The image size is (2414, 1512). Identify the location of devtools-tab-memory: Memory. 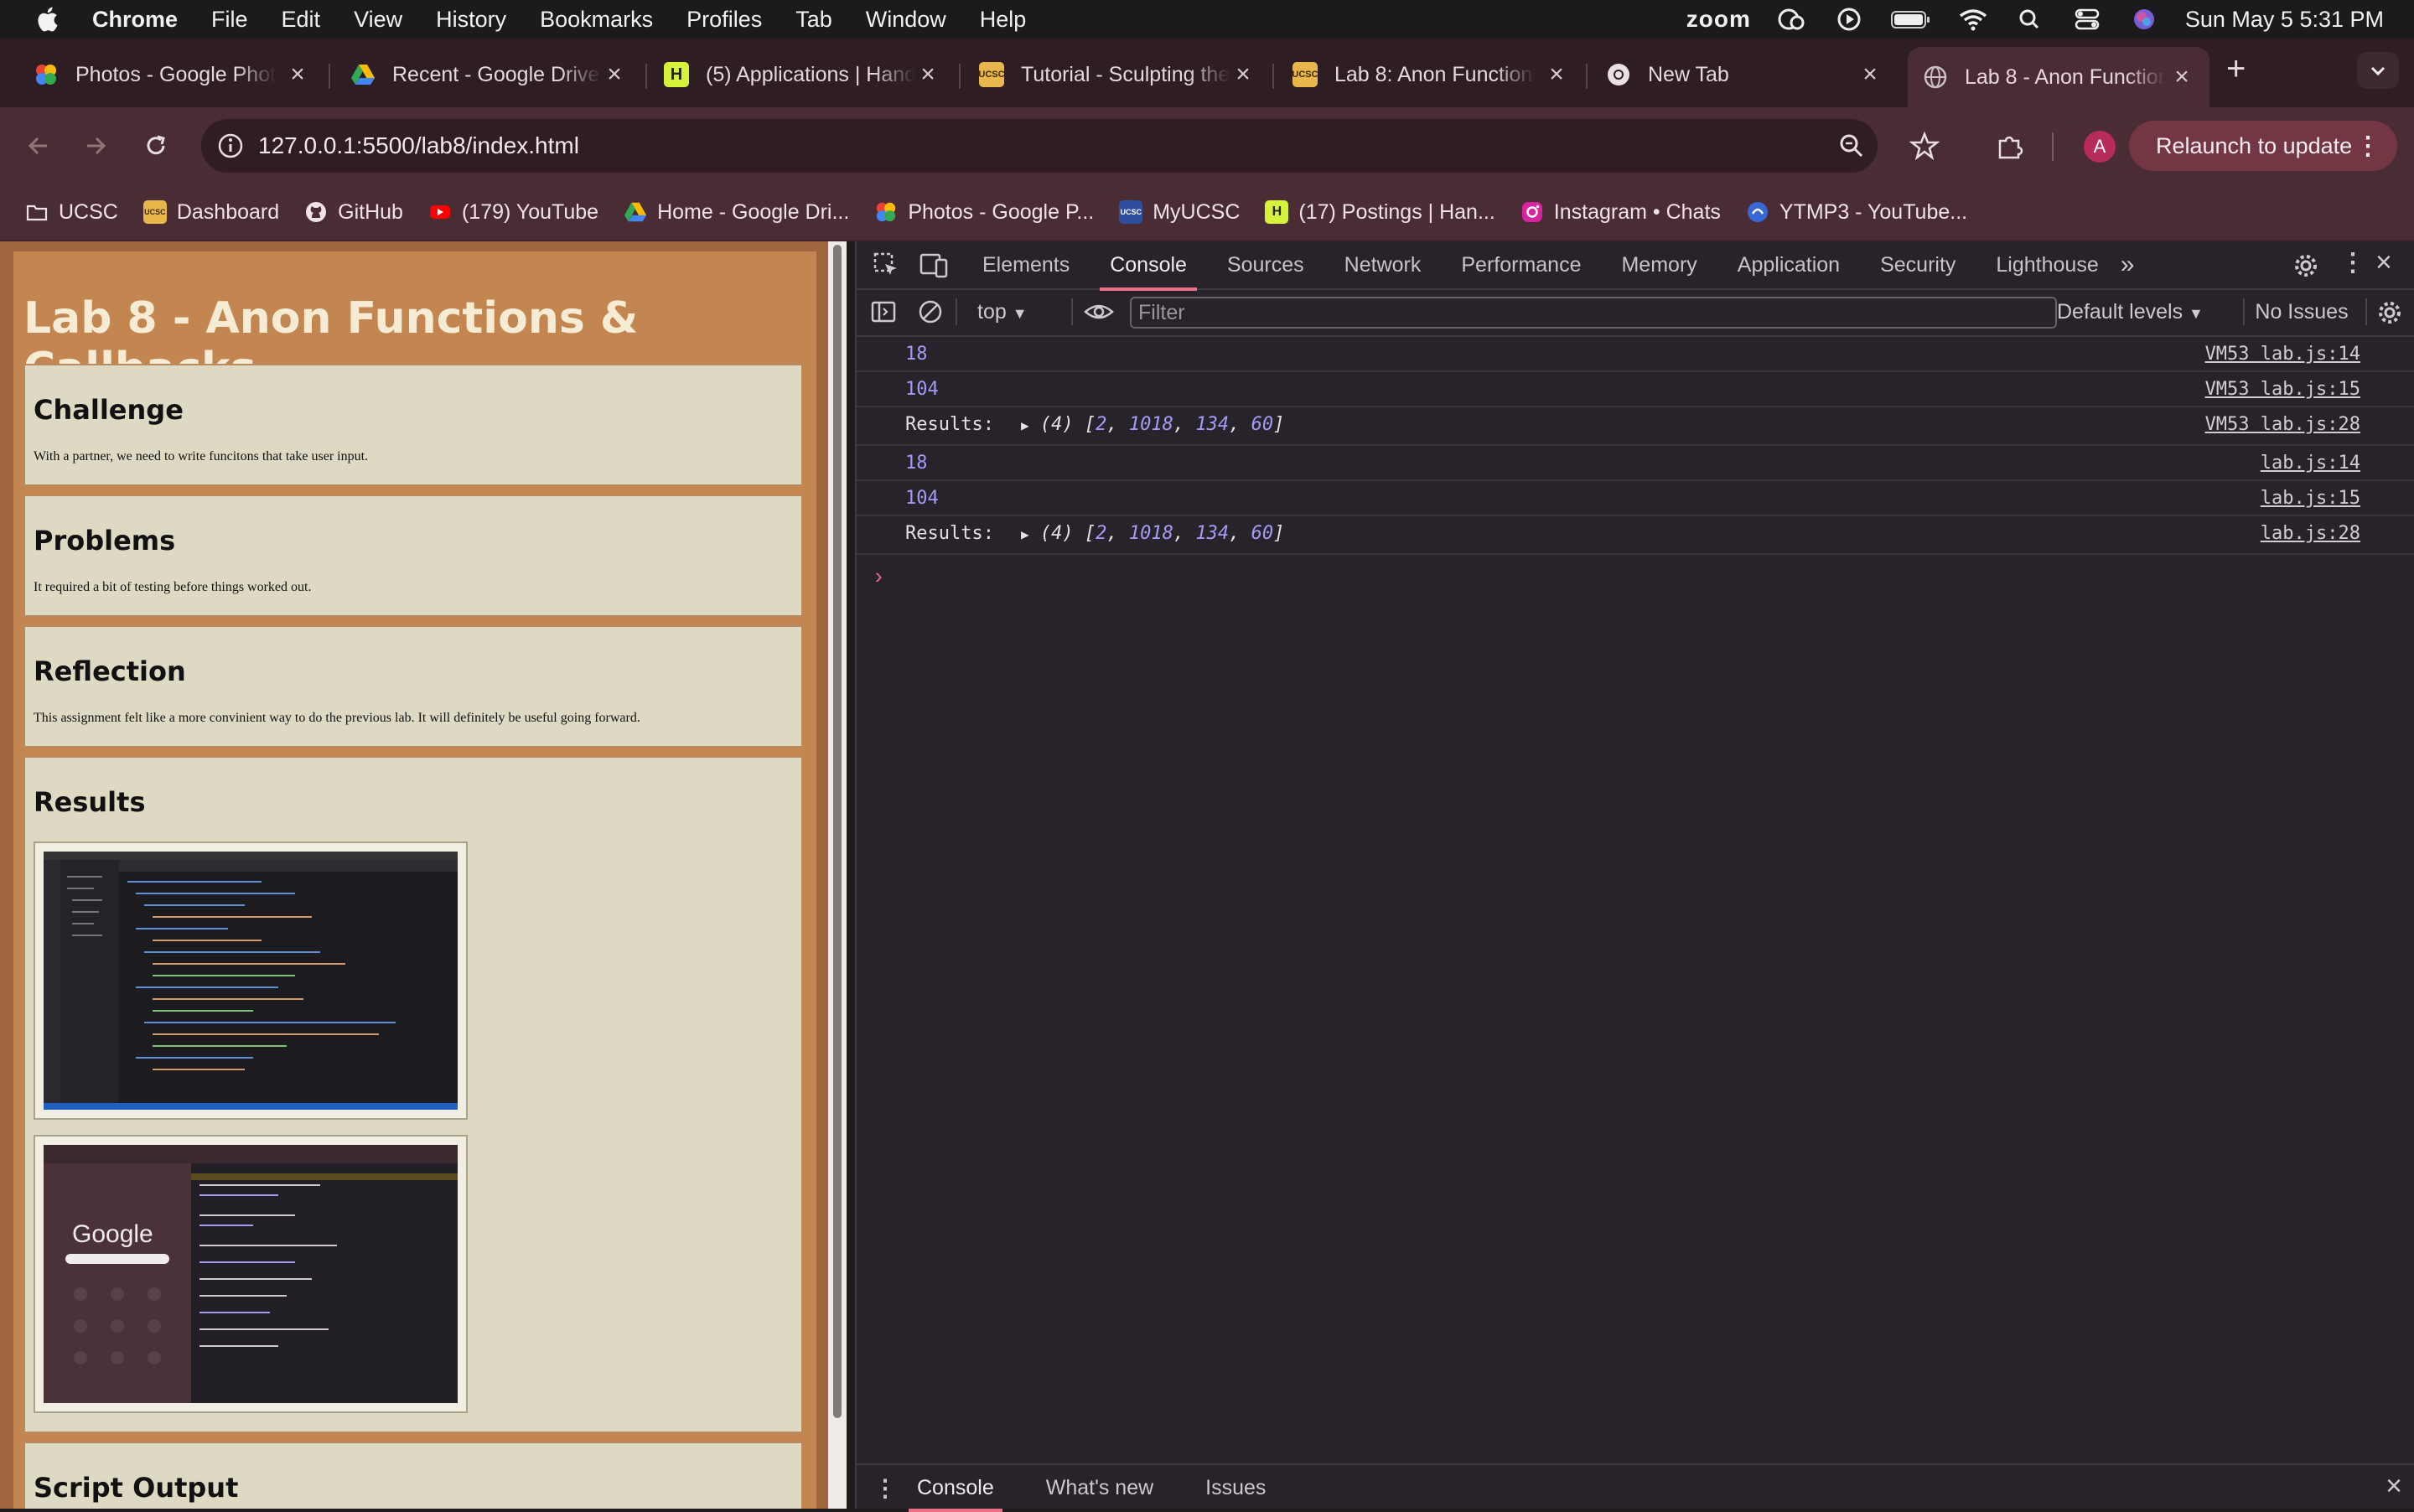
(1659, 265).